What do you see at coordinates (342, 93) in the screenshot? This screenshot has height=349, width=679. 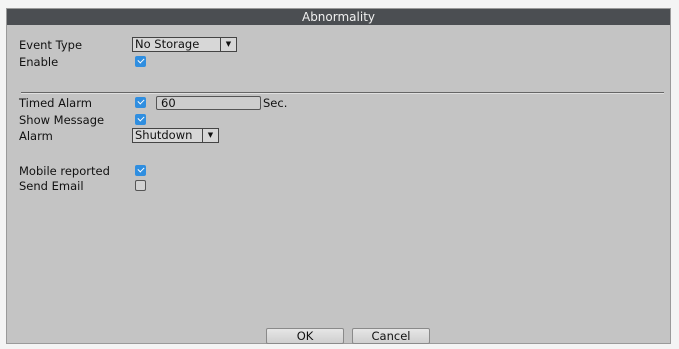 I see `section-divider` at bounding box center [342, 93].